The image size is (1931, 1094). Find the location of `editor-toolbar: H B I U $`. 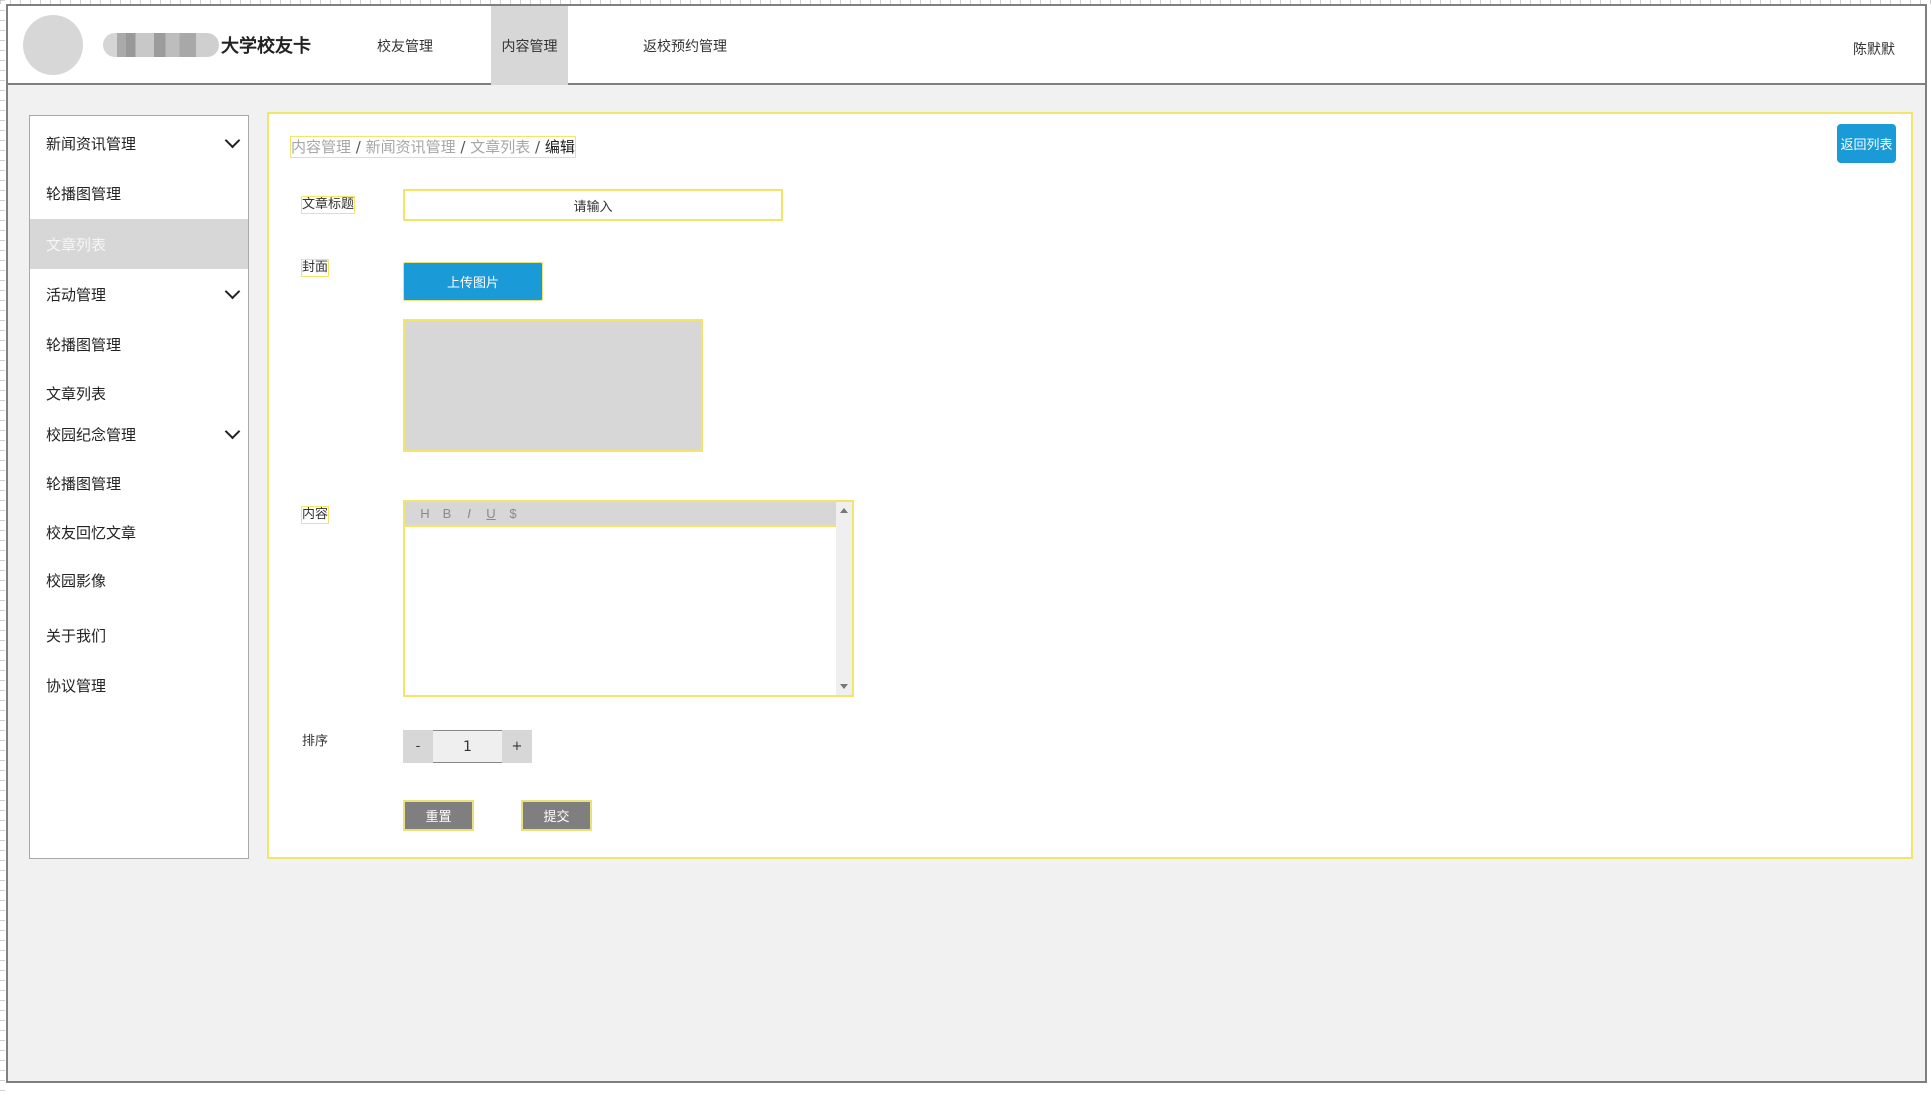

editor-toolbar: H B I U $ is located at coordinates (621, 514).